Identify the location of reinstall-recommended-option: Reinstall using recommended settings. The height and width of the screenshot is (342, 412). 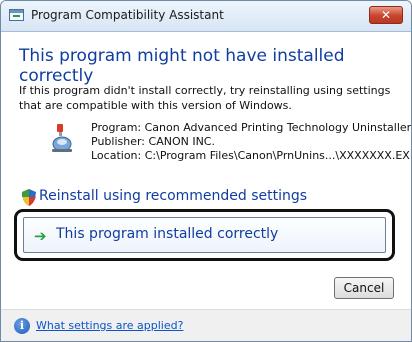
(173, 196).